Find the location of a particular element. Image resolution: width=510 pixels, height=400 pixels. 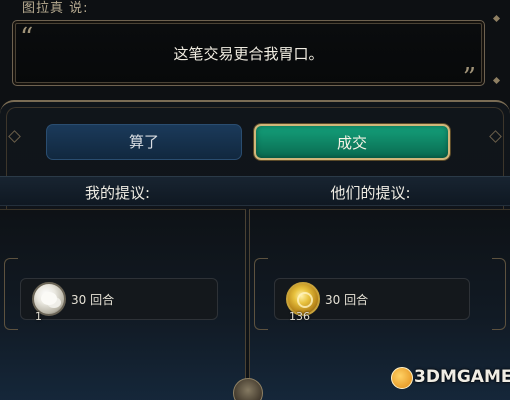

center-ornament-knob is located at coordinates (248, 389).